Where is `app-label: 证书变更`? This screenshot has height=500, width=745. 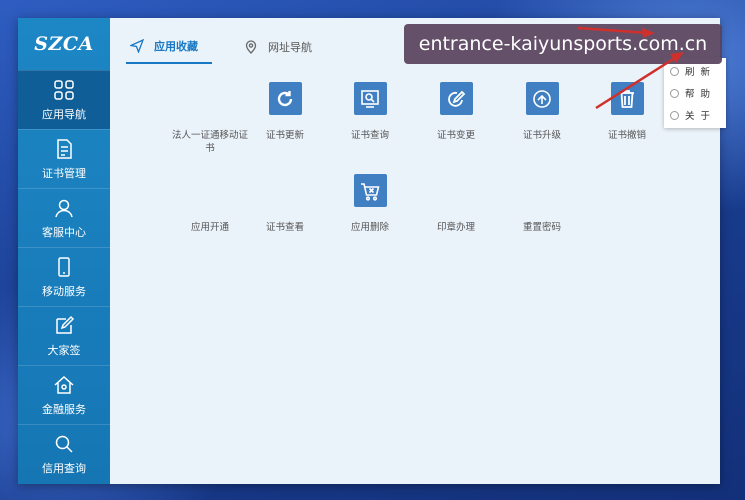
app-label: 证书变更 is located at coordinates (455, 135).